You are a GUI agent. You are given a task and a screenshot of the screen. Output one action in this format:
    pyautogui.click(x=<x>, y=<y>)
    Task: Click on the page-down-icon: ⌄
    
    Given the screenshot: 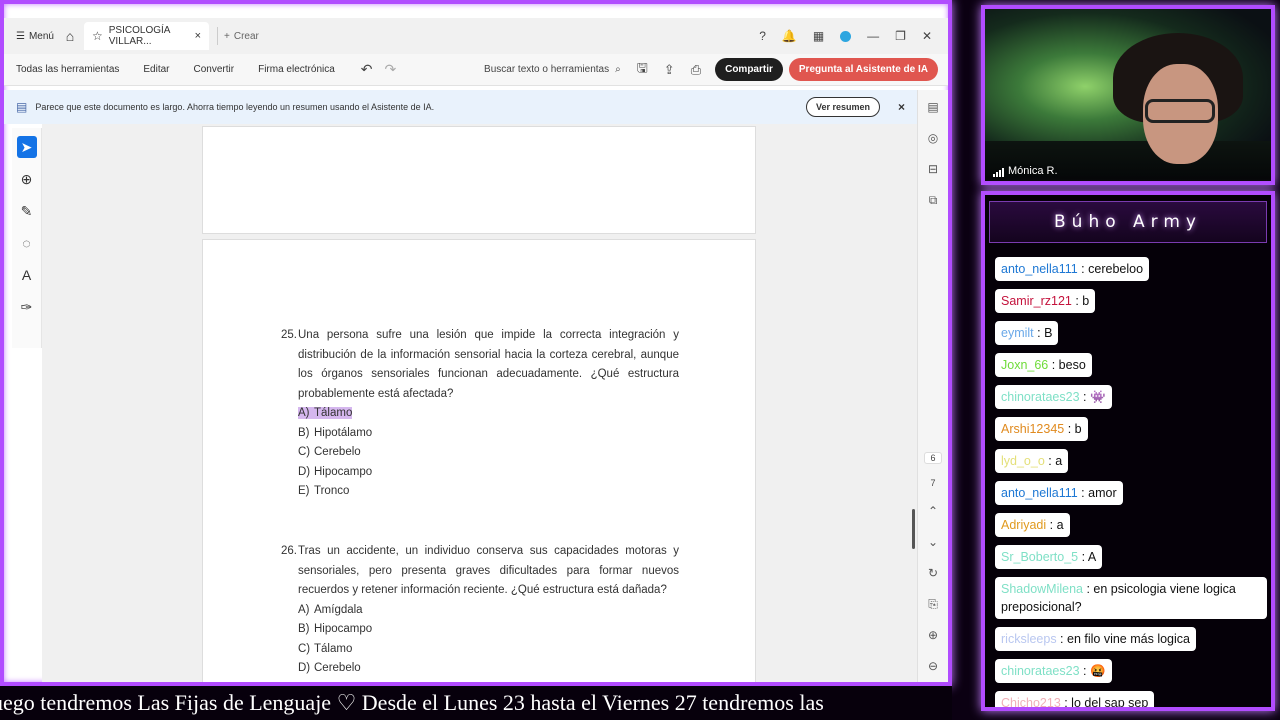 What is the action you would take?
    pyautogui.click(x=933, y=545)
    